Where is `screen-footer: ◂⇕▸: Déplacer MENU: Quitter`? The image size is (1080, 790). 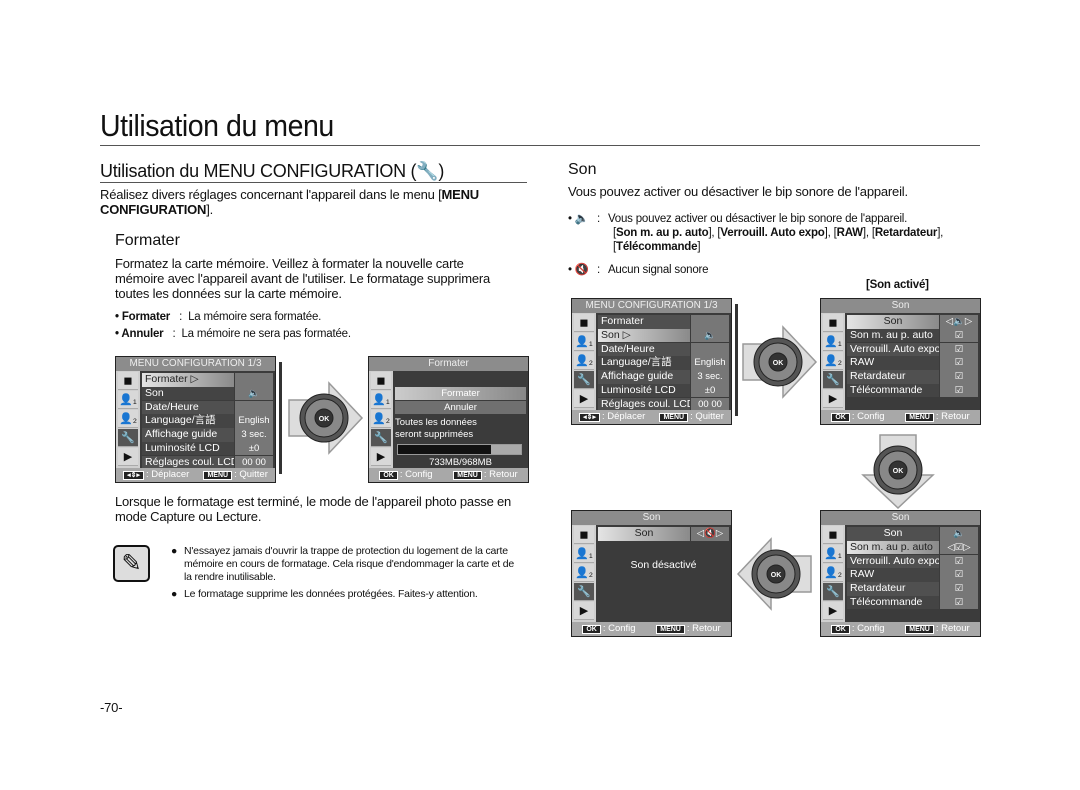
screen-footer: ◂⇕▸: Déplacer MENU: Quitter is located at coordinates (651, 417).